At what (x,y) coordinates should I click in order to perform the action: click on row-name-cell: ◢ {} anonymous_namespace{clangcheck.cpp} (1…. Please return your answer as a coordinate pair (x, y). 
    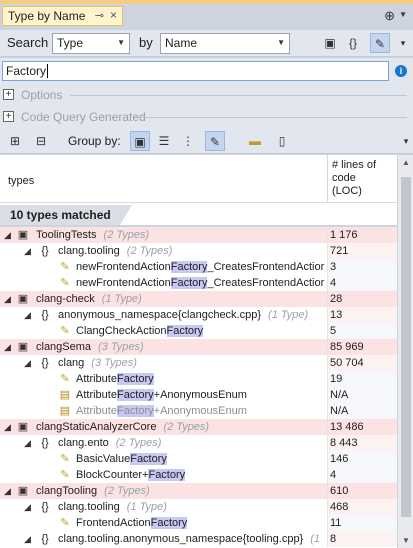
    Looking at the image, I should click on (163, 315).